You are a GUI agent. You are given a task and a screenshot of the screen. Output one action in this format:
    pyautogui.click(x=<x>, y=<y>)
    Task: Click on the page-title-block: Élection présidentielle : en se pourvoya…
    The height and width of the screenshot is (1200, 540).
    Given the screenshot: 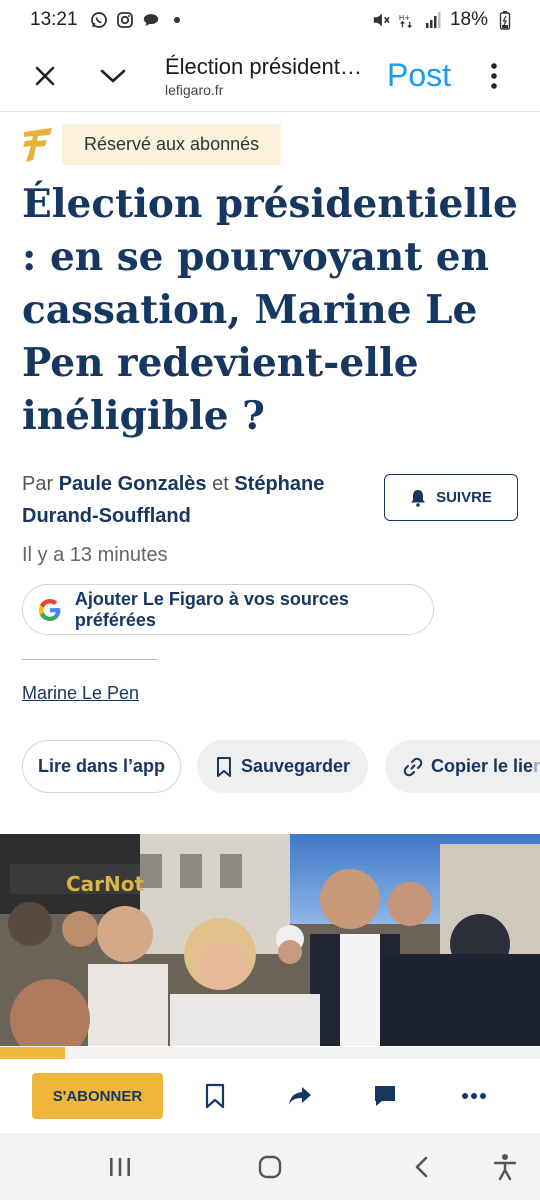 What is the action you would take?
    pyautogui.click(x=265, y=76)
    